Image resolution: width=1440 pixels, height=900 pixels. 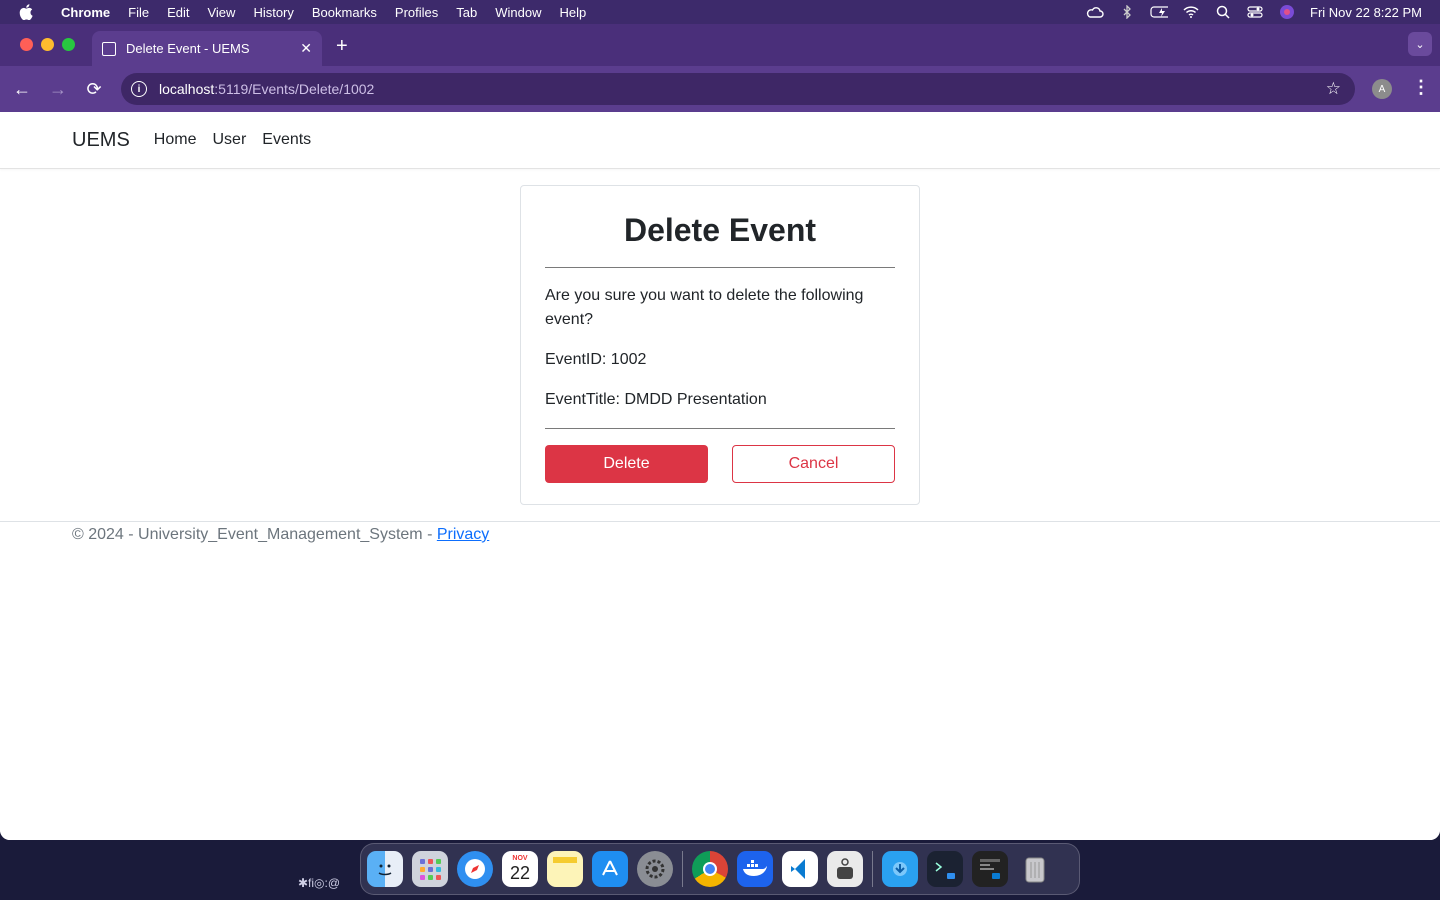 What do you see at coordinates (720, 230) in the screenshot?
I see `page-title: Delete Event` at bounding box center [720, 230].